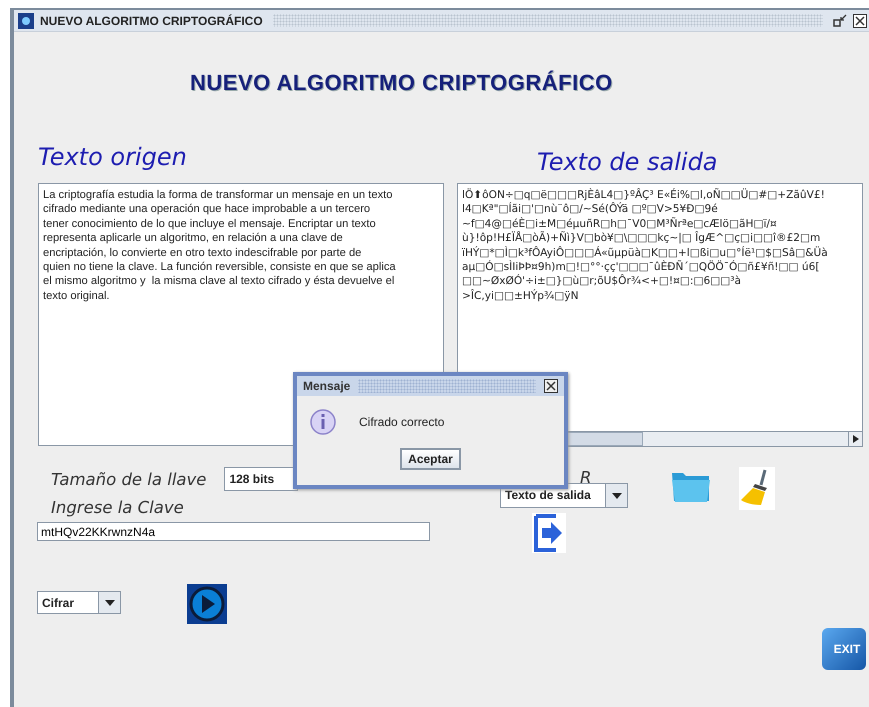 The image size is (869, 707). Describe the element at coordinates (326, 386) in the screenshot. I see `dialog-title: Mensaje` at that location.